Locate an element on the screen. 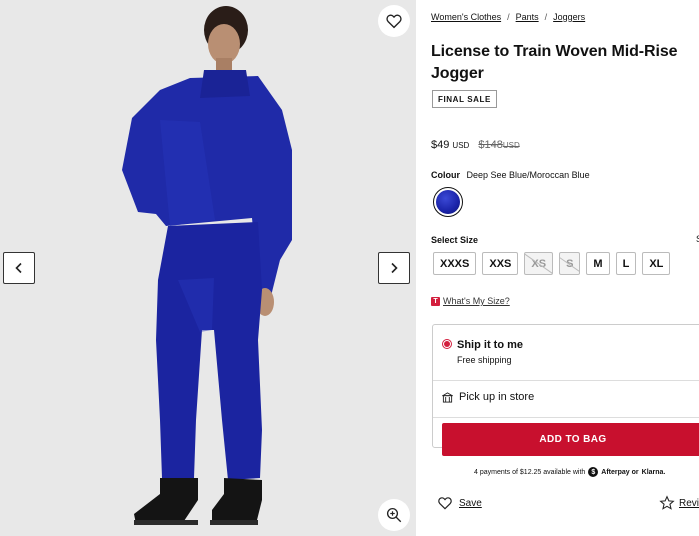 This screenshot has height=536, width=699. free-shipping-label: Free shipping is located at coordinates (484, 360).